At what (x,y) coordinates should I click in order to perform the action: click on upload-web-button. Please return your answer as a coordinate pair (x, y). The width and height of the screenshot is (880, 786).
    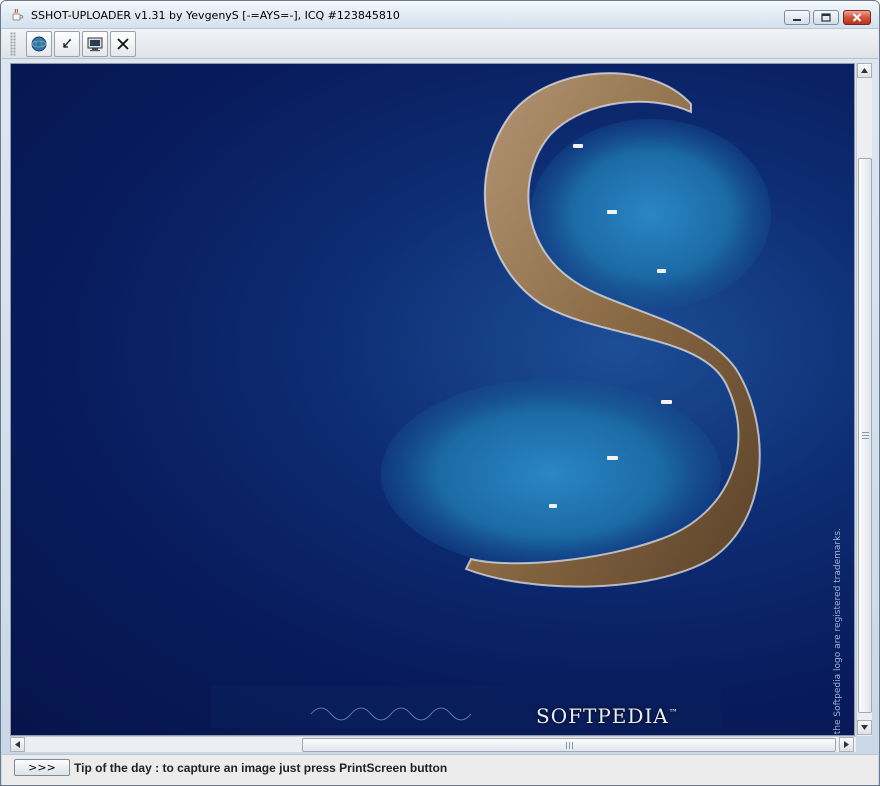
    Looking at the image, I should click on (39, 44).